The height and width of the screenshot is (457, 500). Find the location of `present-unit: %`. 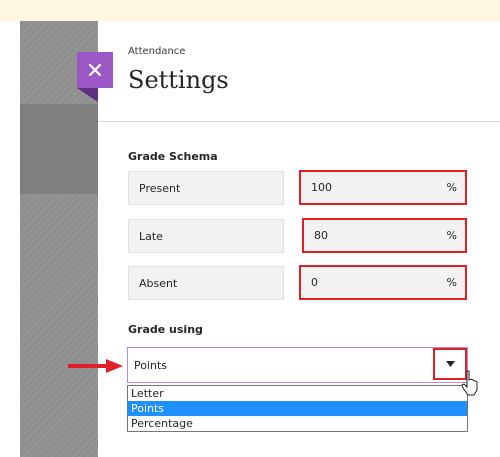

present-unit: % is located at coordinates (451, 187).